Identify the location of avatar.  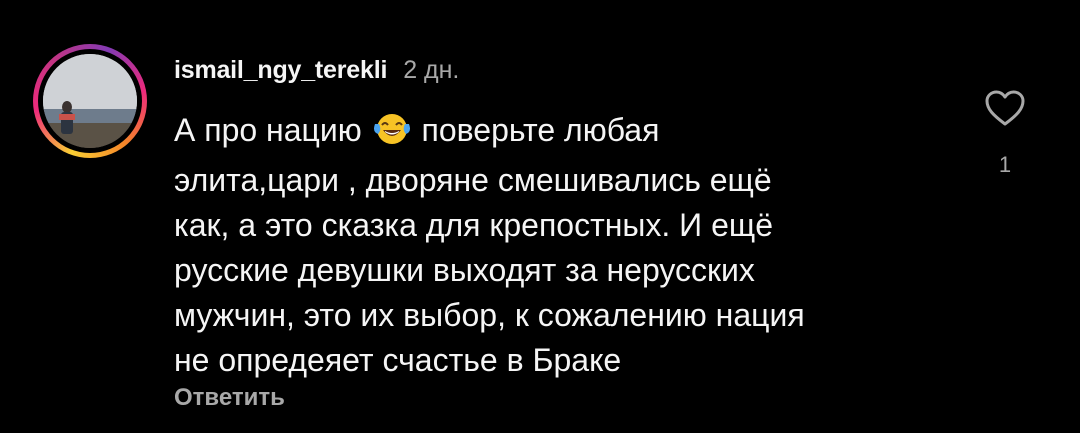
(90, 101).